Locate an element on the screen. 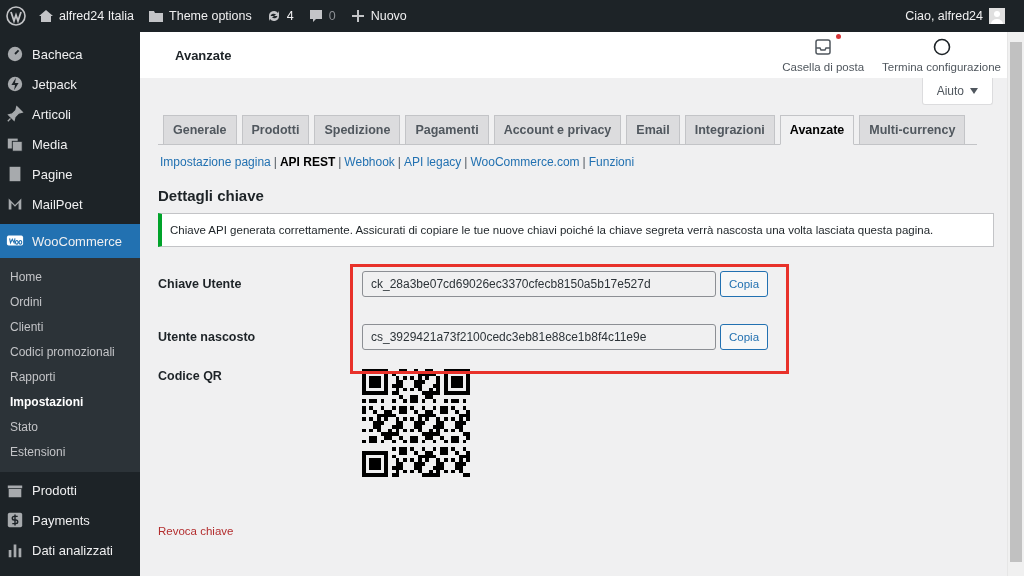 The image size is (1024, 576). submenu-item: Rapporti is located at coordinates (70, 377).